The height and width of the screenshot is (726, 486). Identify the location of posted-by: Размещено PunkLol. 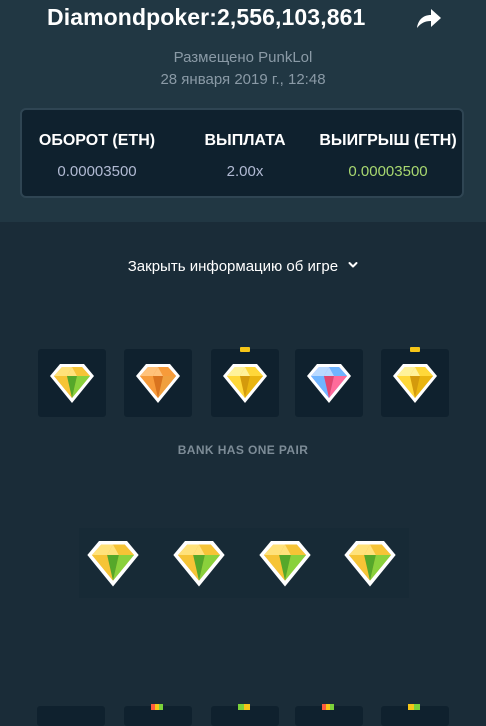
(243, 57).